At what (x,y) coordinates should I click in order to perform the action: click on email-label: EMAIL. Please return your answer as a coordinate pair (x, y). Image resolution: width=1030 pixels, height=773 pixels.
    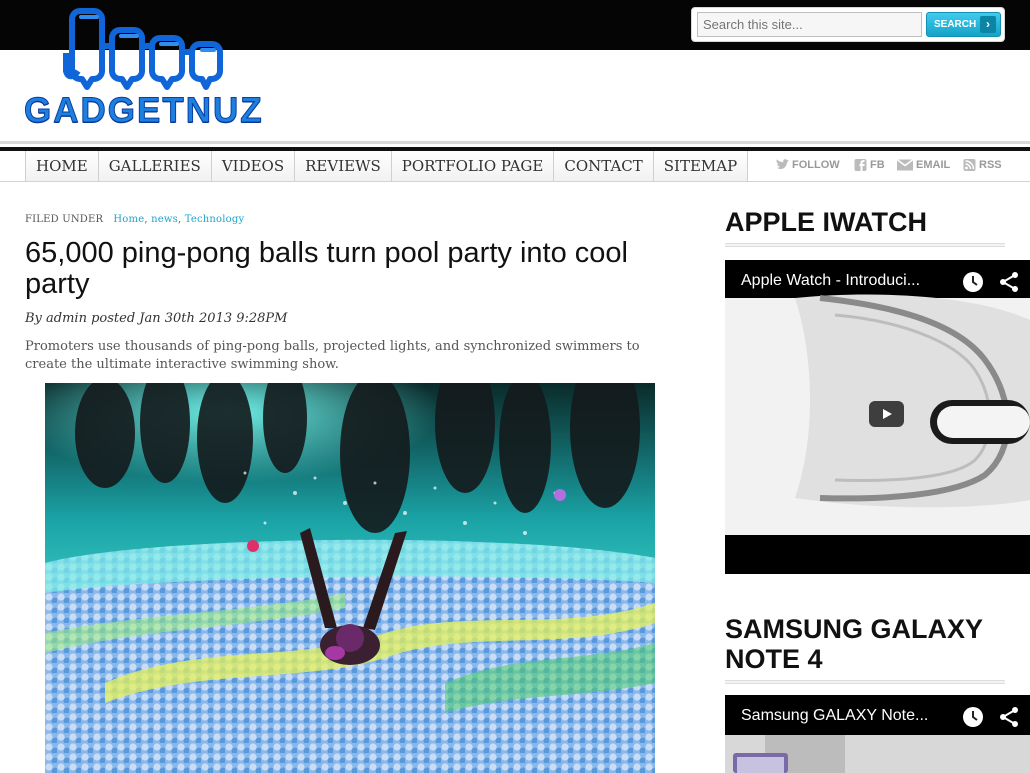
    Looking at the image, I should click on (933, 165).